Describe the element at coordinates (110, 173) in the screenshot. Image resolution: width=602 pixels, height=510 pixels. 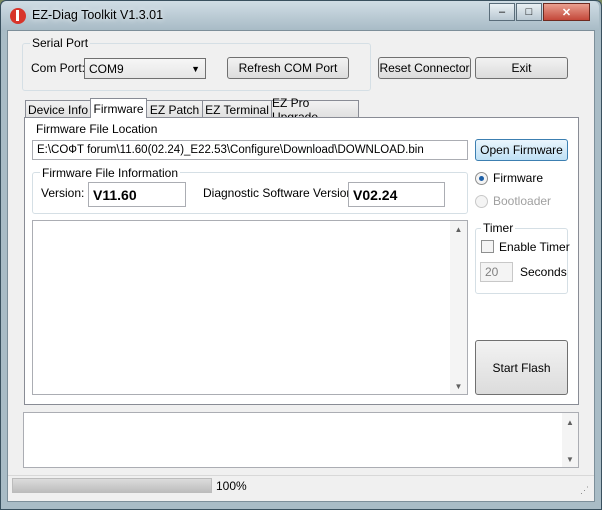
I see `file-info-group-label: Firmware File Information` at that location.